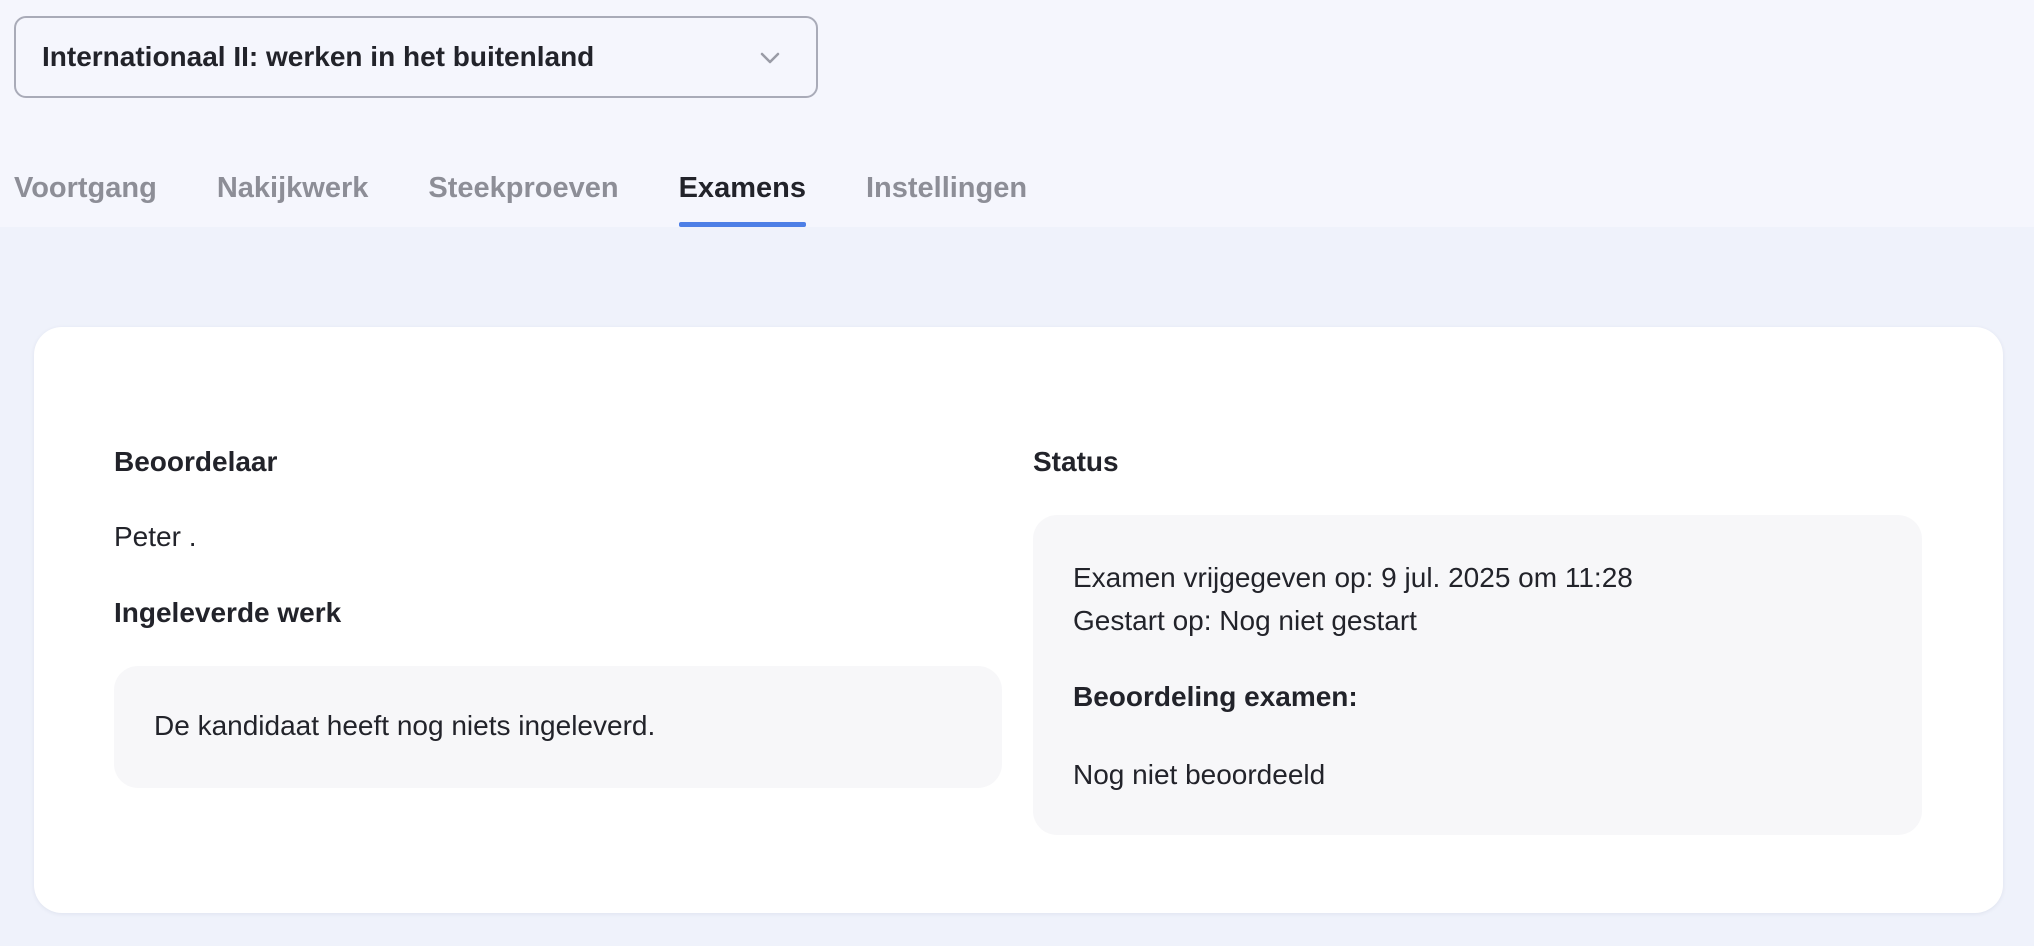 The height and width of the screenshot is (946, 2034). Describe the element at coordinates (1215, 696) in the screenshot. I see `grade-heading: Beoordeling examen:` at that location.